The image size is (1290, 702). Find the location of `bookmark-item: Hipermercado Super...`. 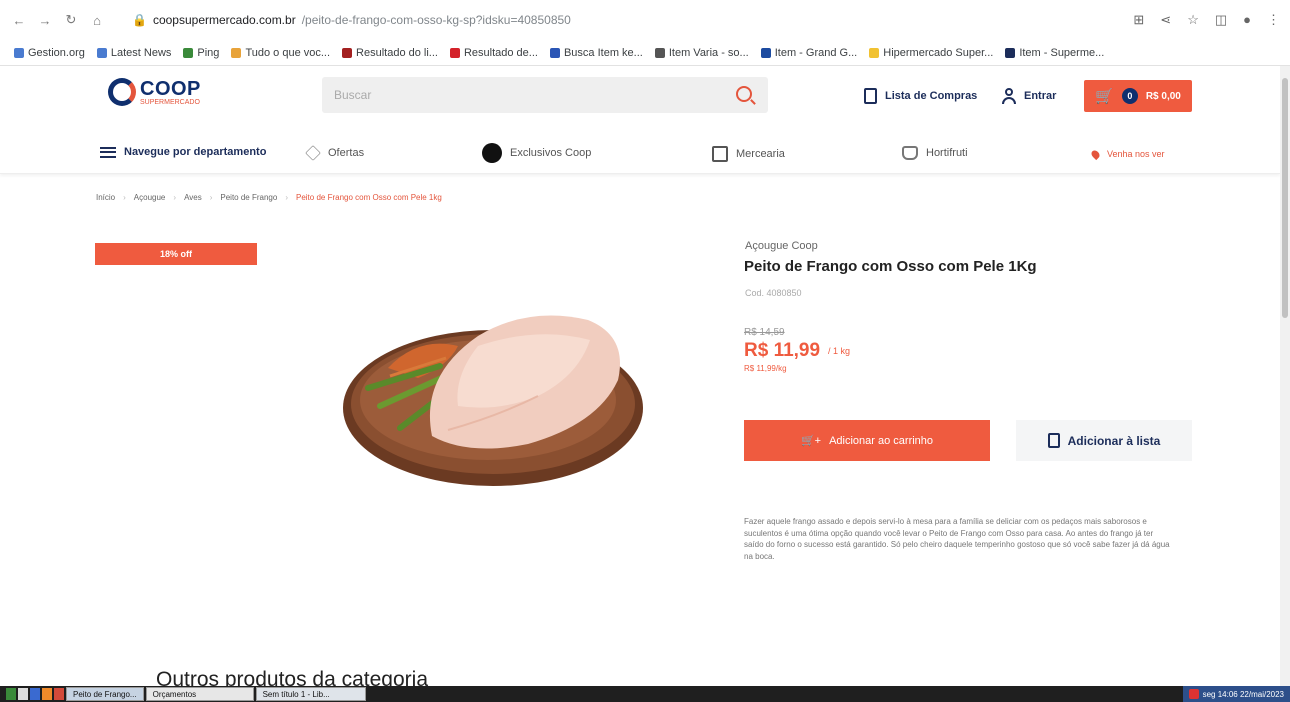

bookmark-item: Hipermercado Super... is located at coordinates (931, 53).